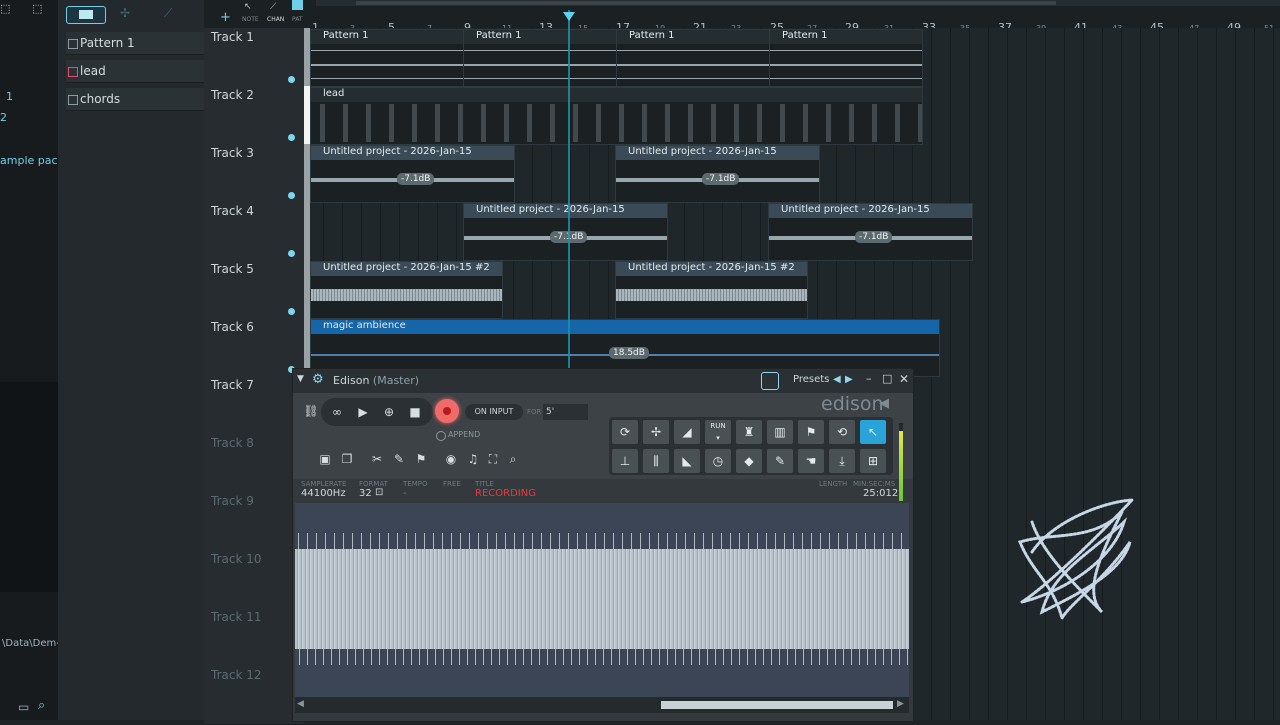  I want to click on track-header: Track 3, so click(257, 173).